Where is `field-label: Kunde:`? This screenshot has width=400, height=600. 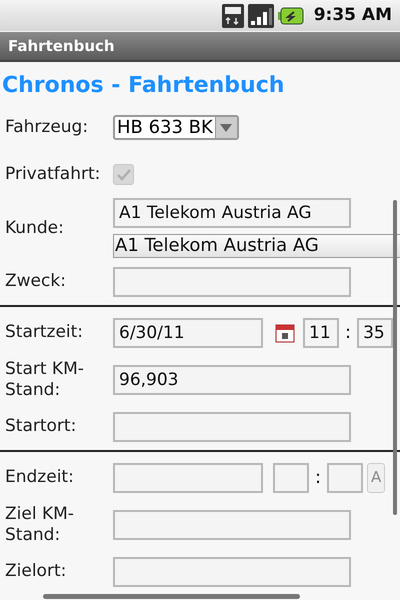
field-label: Kunde: is located at coordinates (34, 228).